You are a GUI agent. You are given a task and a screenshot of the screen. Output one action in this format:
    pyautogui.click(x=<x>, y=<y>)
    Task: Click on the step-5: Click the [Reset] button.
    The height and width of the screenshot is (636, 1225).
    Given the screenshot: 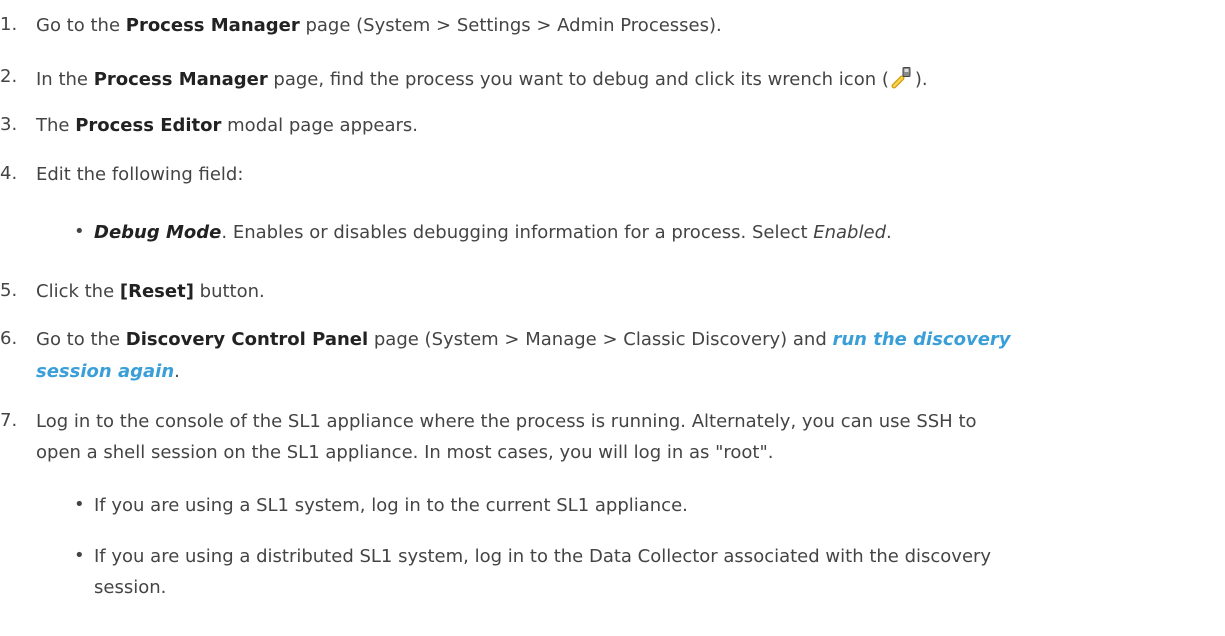 What is the action you would take?
    pyautogui.click(x=150, y=292)
    